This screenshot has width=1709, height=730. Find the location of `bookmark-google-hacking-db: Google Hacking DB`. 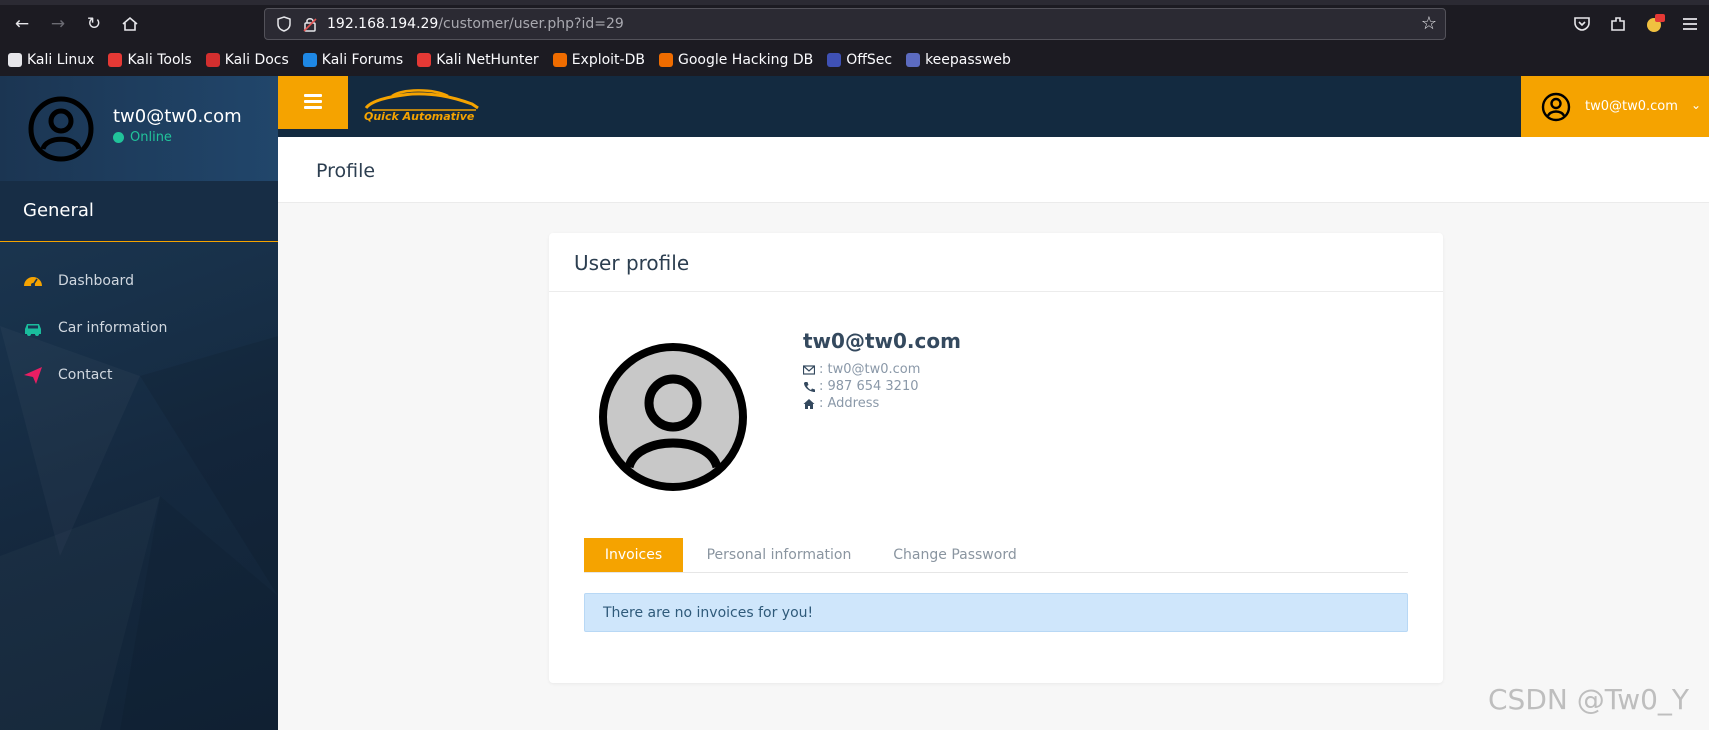

bookmark-google-hacking-db: Google Hacking DB is located at coordinates (736, 60).